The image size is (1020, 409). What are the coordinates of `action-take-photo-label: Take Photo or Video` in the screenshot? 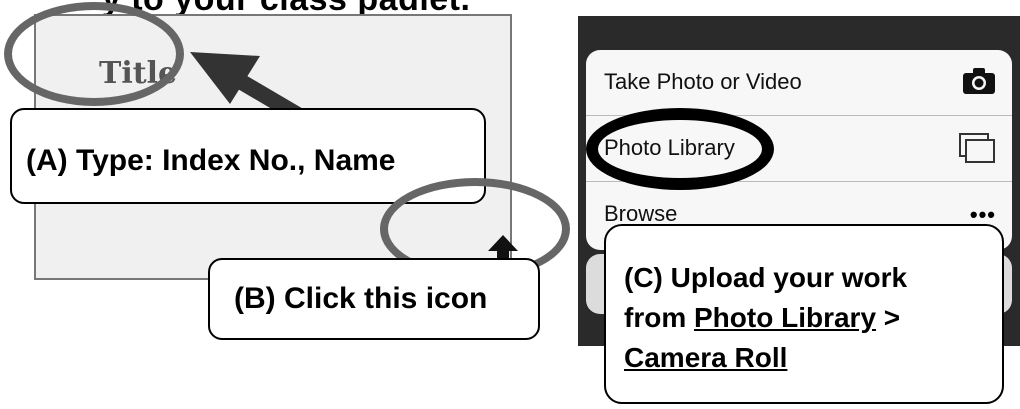 It's located at (703, 81).